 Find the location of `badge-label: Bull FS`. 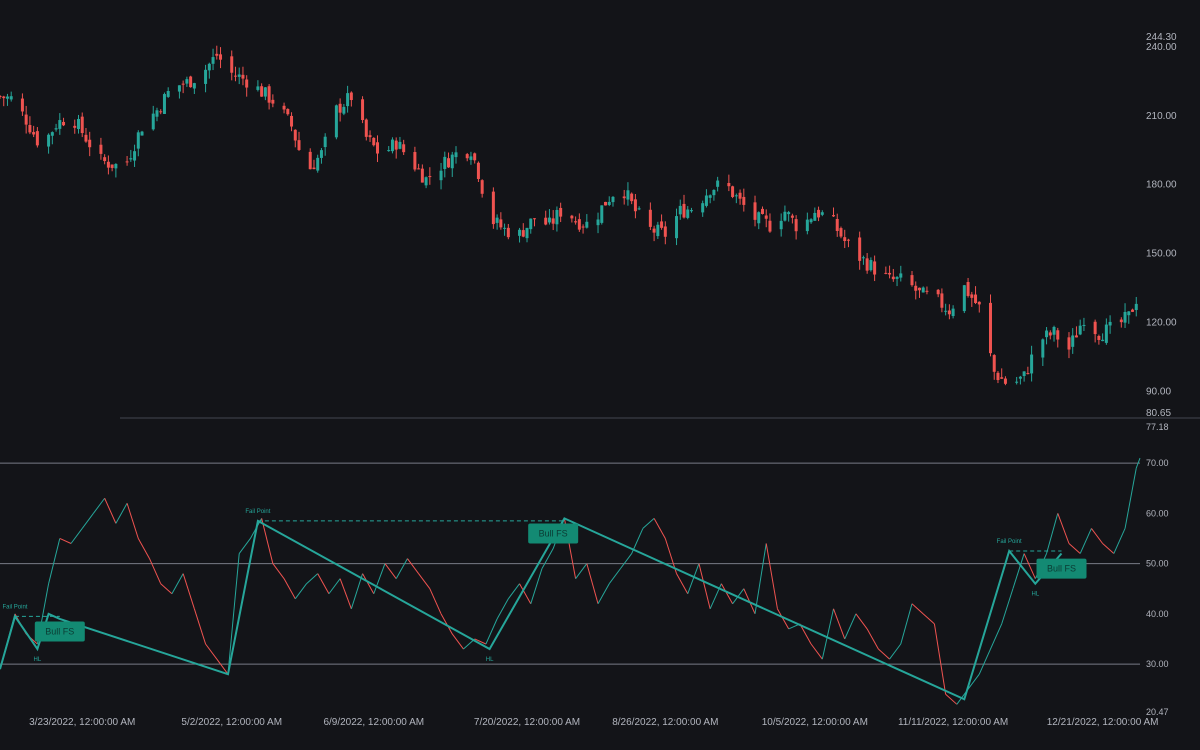

badge-label: Bull FS is located at coordinates (1061, 569).